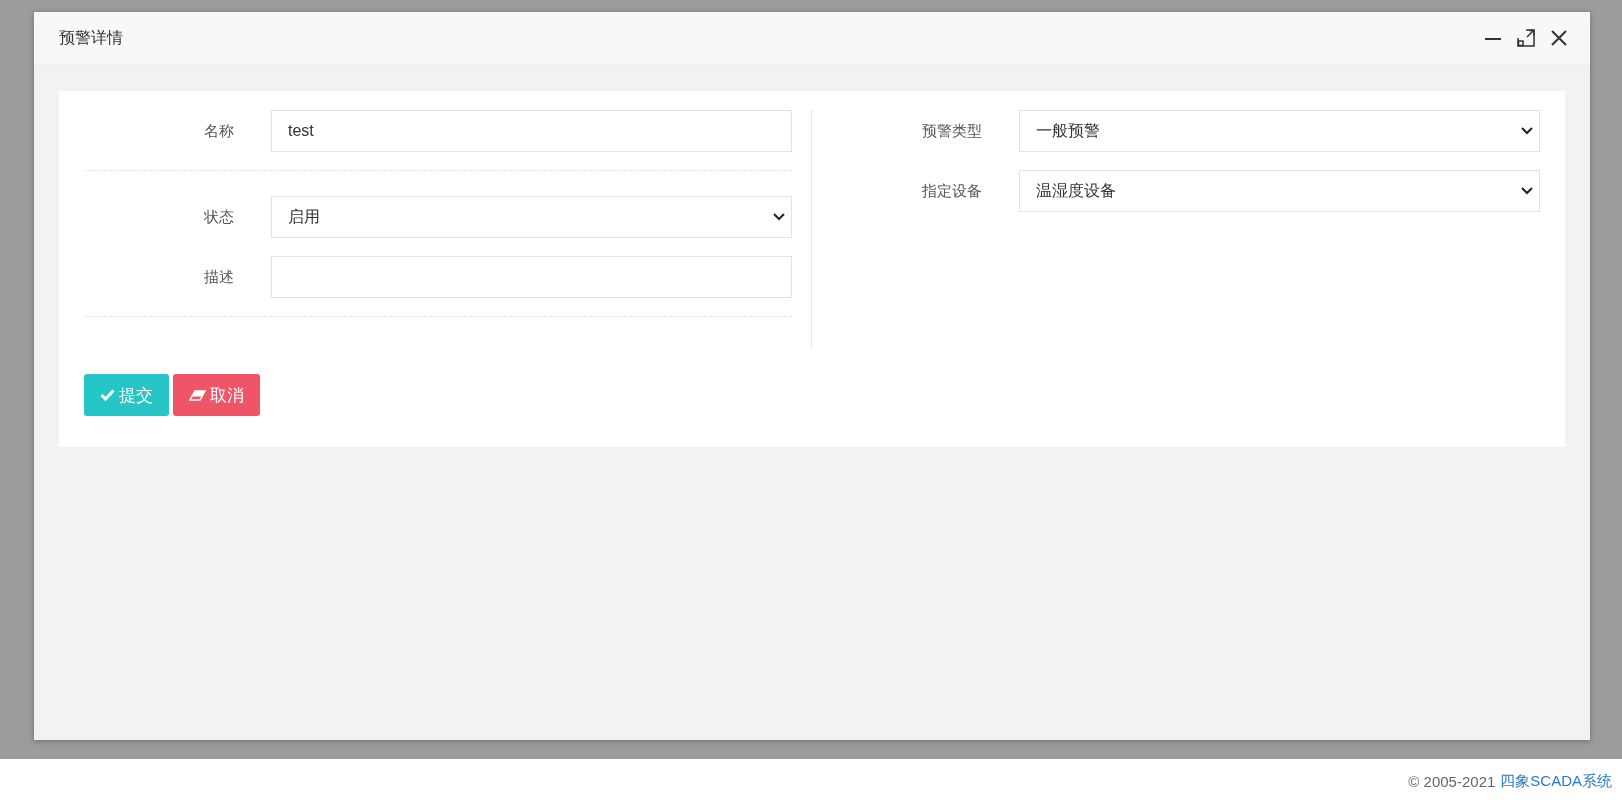 The width and height of the screenshot is (1622, 803). I want to click on copyright-text: © 2005-2021, so click(1452, 781).